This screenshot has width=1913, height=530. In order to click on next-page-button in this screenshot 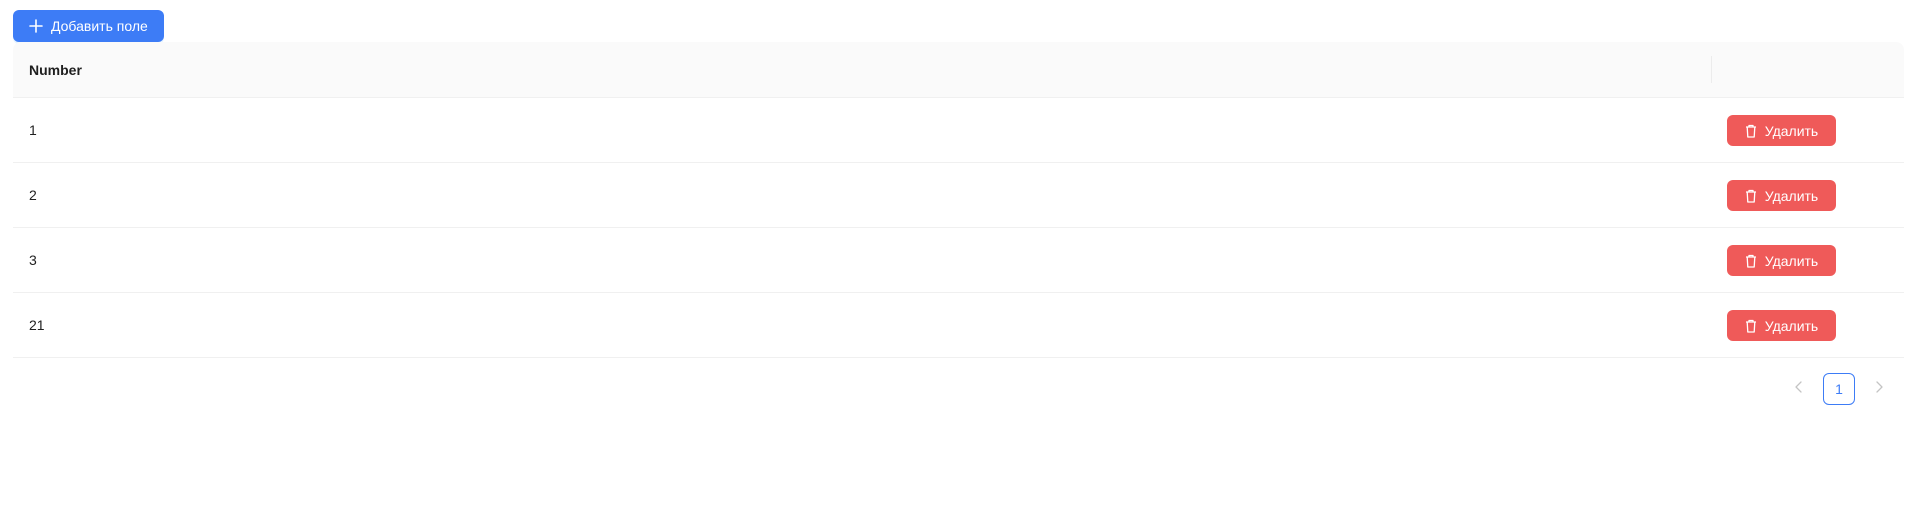, I will do `click(1879, 389)`.